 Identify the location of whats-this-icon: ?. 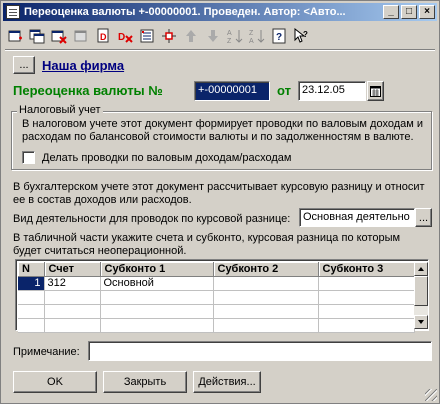
(301, 36).